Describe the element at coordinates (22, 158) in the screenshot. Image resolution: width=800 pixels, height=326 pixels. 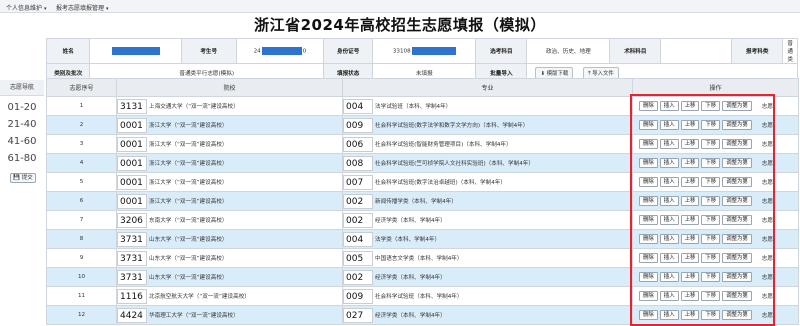
I see `range-61-80: 61-80` at that location.